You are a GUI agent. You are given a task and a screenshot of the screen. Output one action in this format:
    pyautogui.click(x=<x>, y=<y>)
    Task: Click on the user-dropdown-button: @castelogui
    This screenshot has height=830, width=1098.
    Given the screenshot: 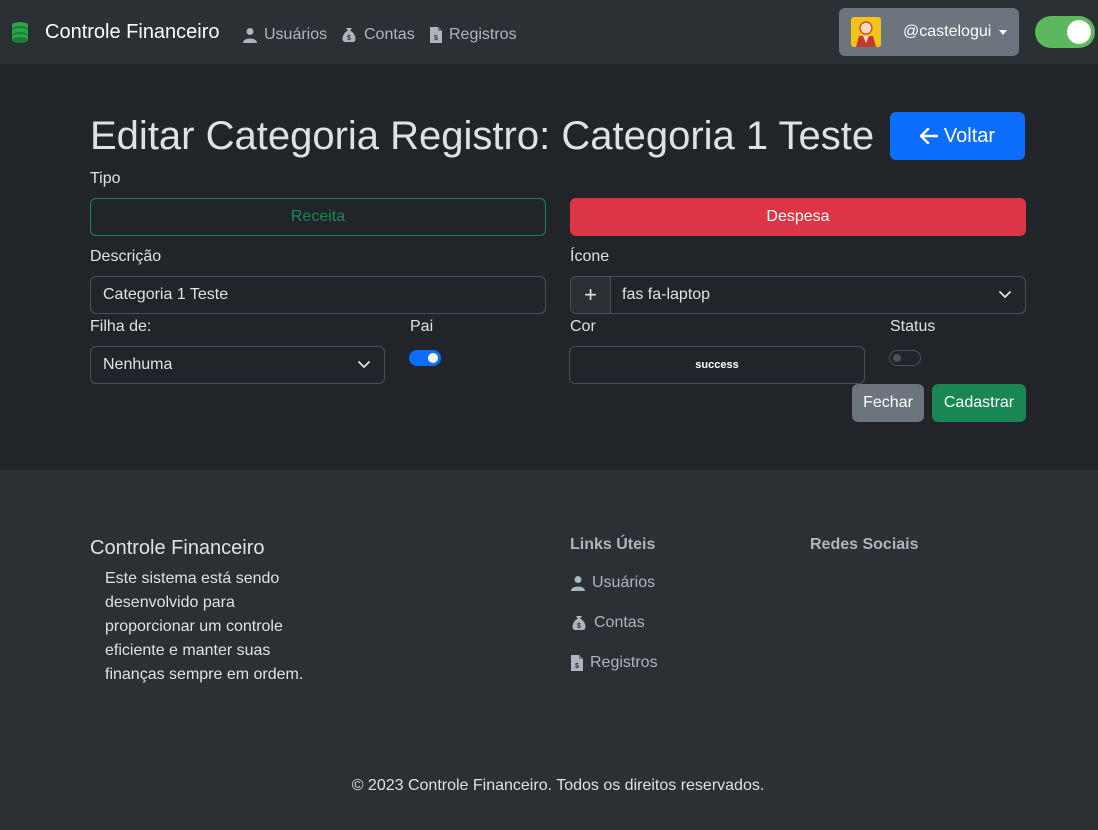 What is the action you would take?
    pyautogui.click(x=929, y=32)
    